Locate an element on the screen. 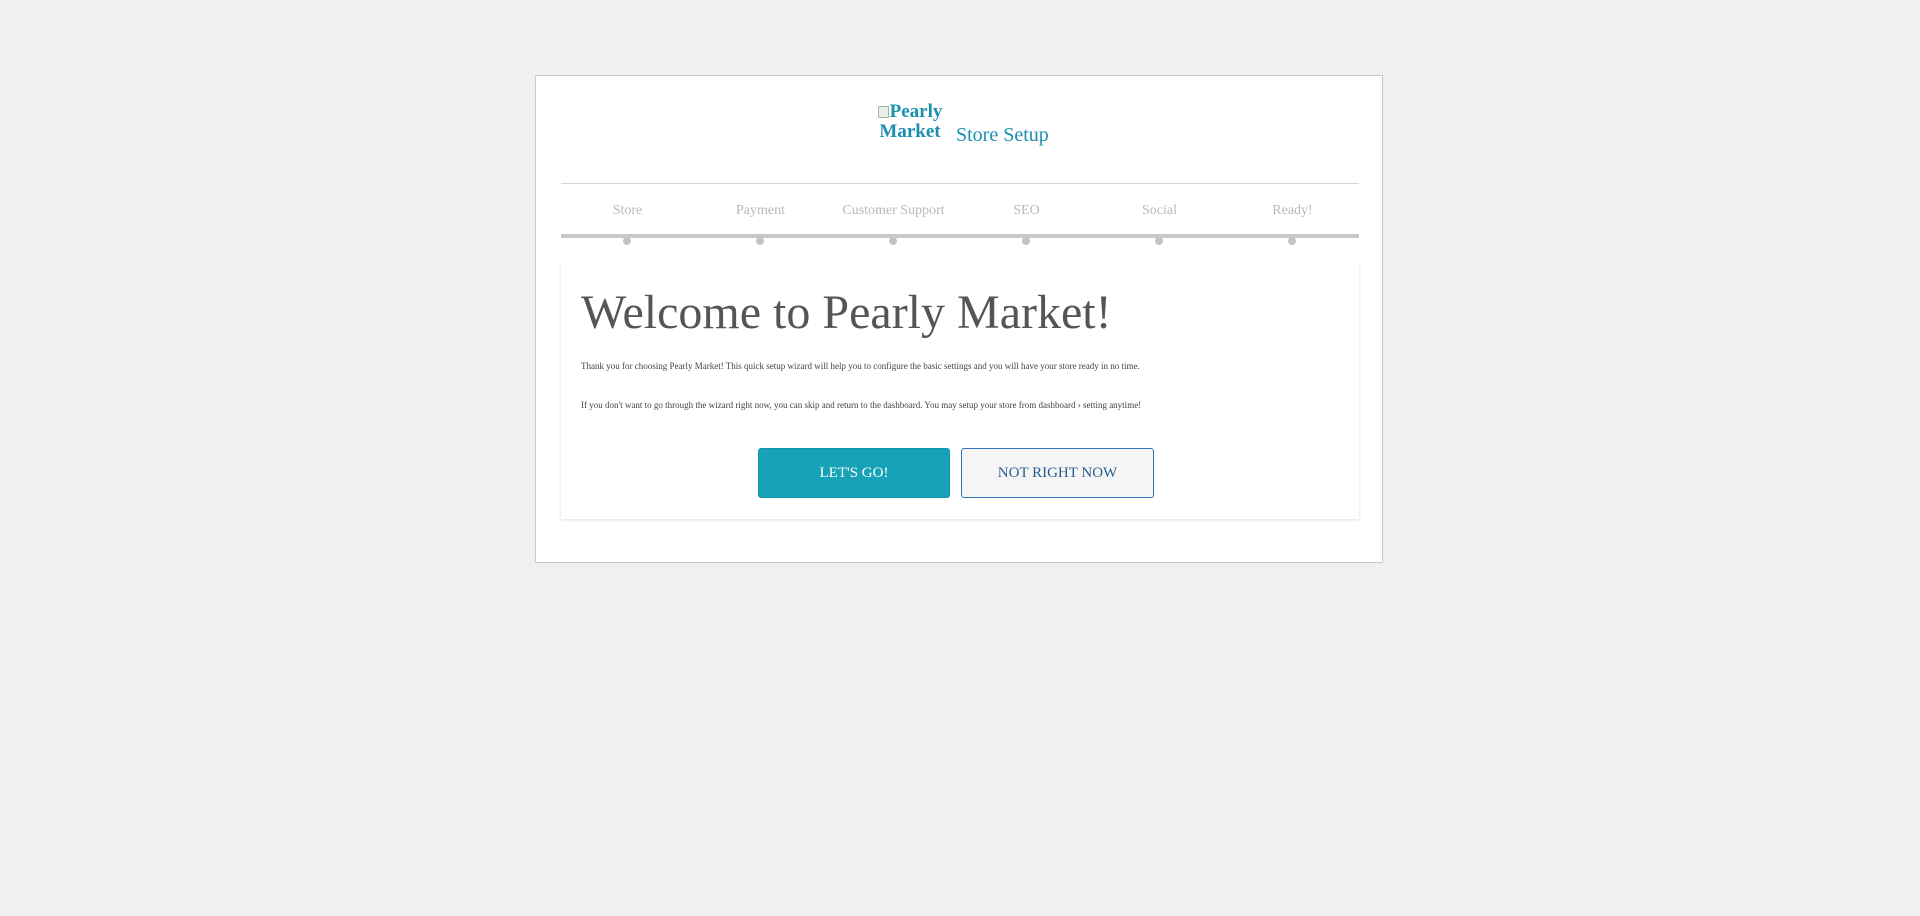 The height and width of the screenshot is (916, 1920). step-payment: Payment is located at coordinates (760, 224).